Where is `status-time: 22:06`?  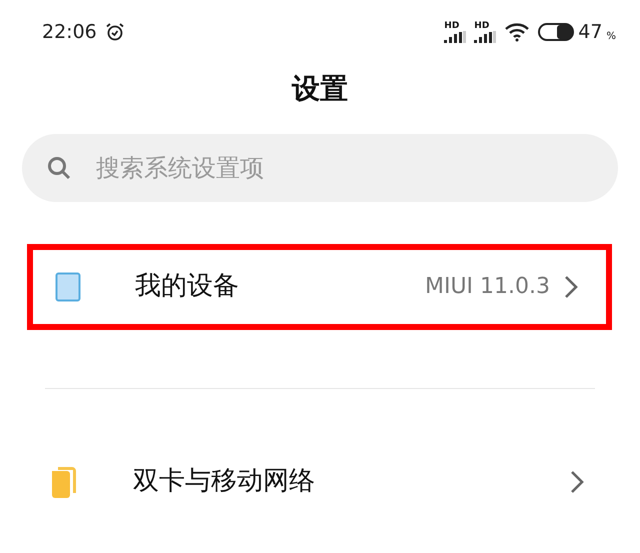
status-time: 22:06 is located at coordinates (69, 32).